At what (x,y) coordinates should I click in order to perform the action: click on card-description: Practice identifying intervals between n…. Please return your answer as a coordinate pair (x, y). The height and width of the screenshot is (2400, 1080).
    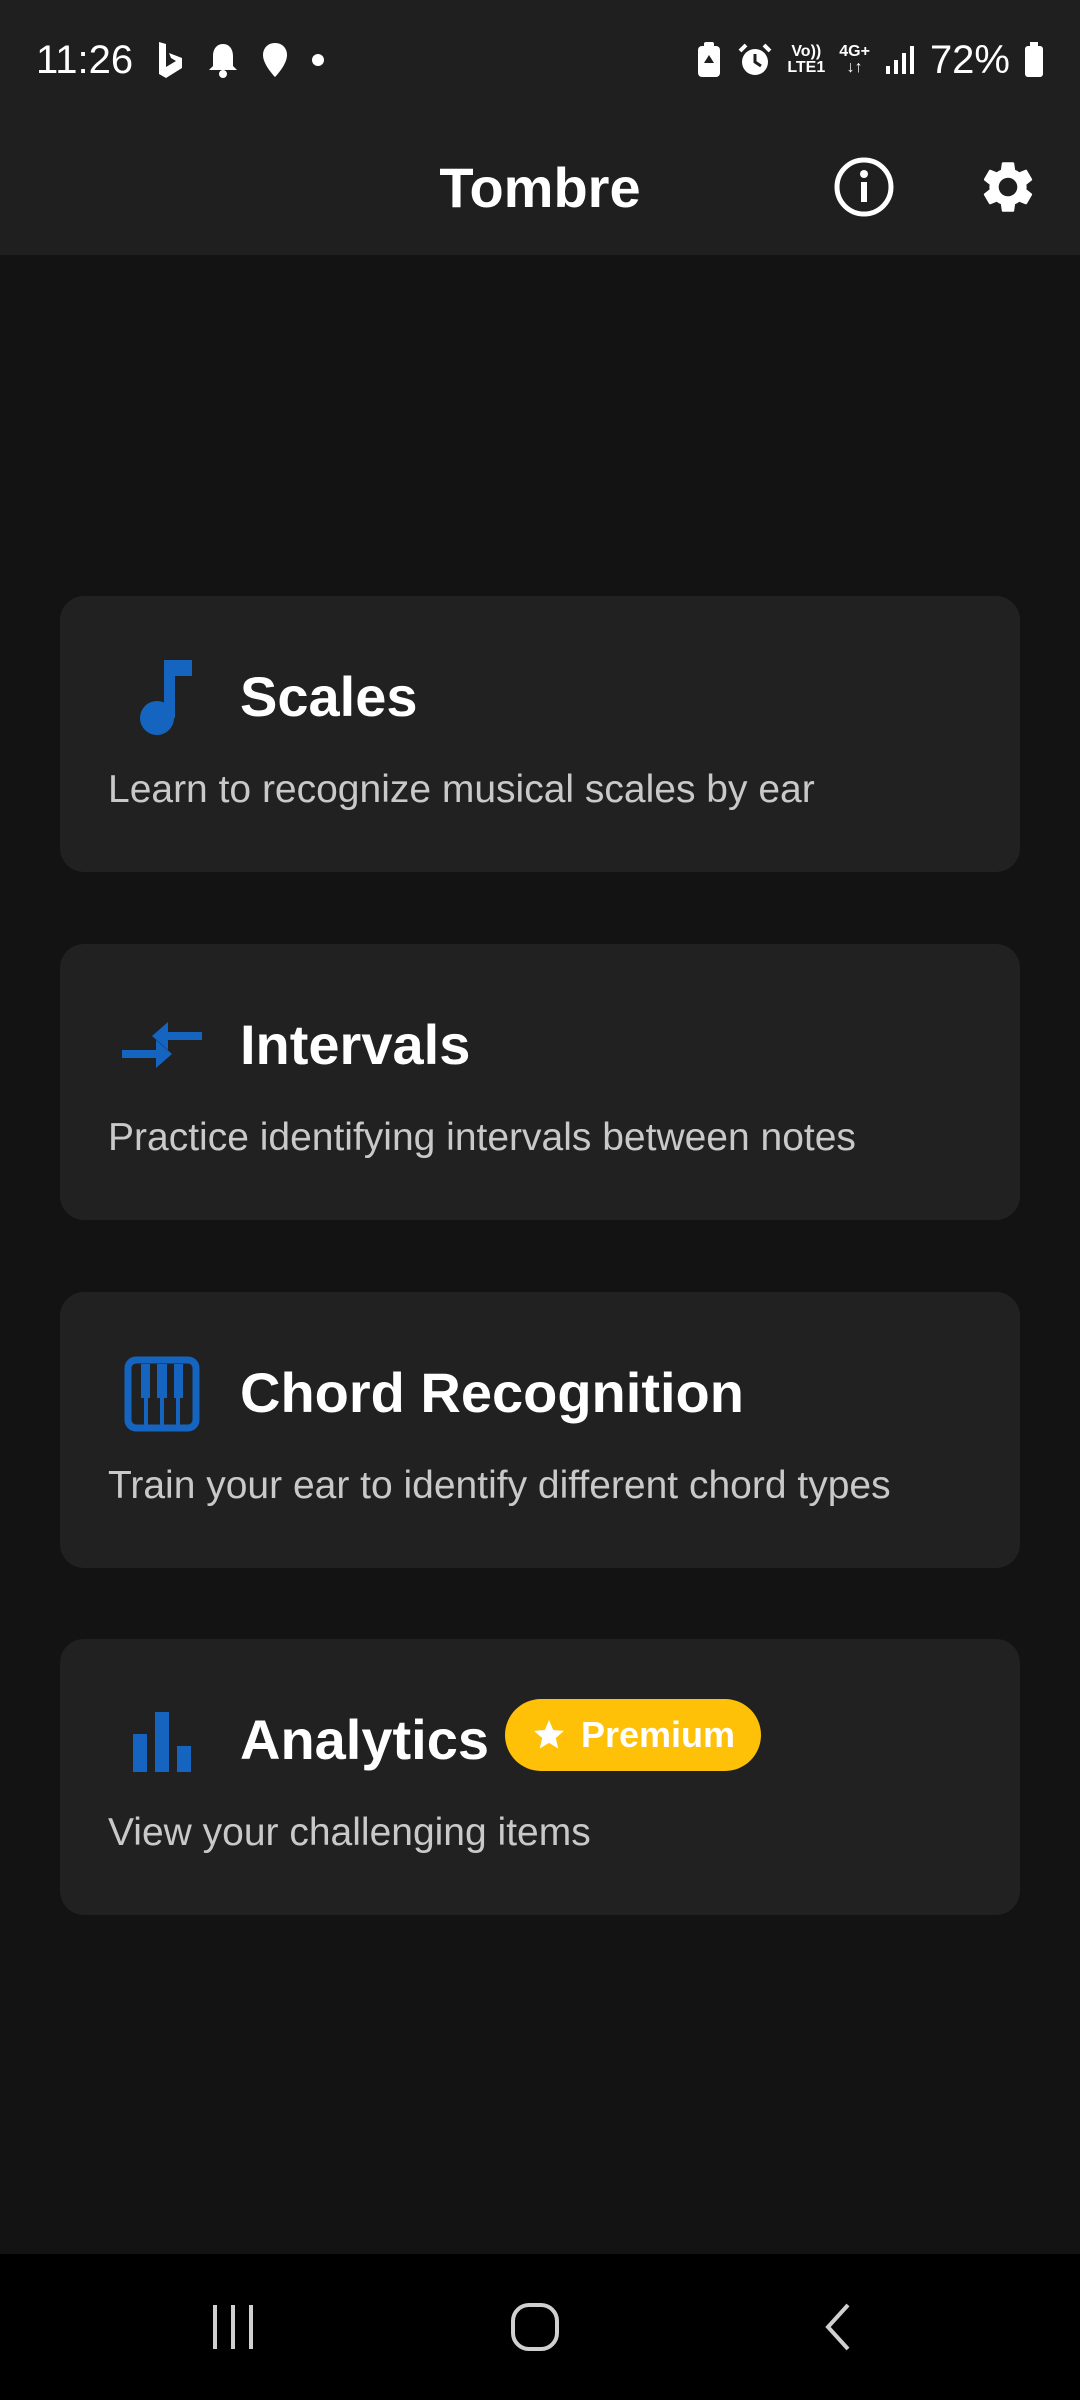
    Looking at the image, I should click on (482, 1137).